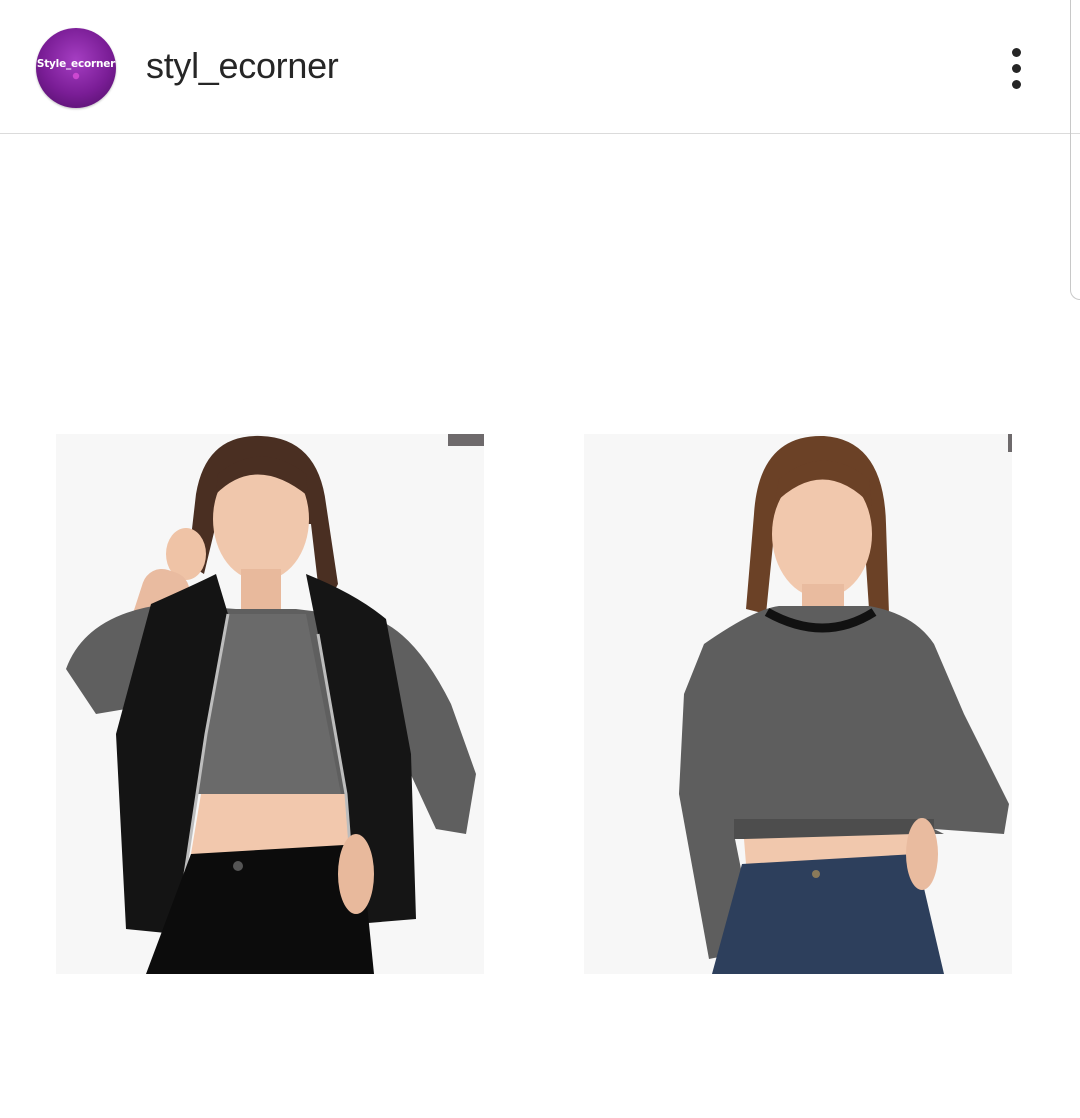 Image resolution: width=1080 pixels, height=1118 pixels. What do you see at coordinates (242, 66) in the screenshot?
I see `username: styl_ecorner` at bounding box center [242, 66].